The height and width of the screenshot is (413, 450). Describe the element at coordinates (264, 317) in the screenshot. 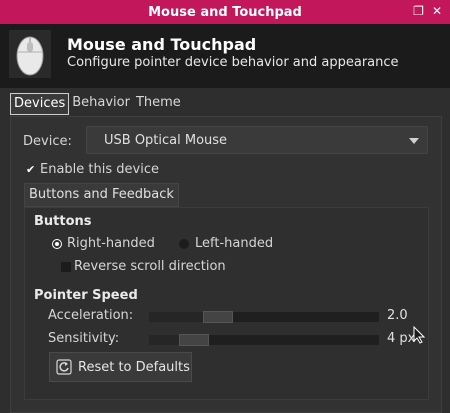

I see `acceleration-slider` at that location.